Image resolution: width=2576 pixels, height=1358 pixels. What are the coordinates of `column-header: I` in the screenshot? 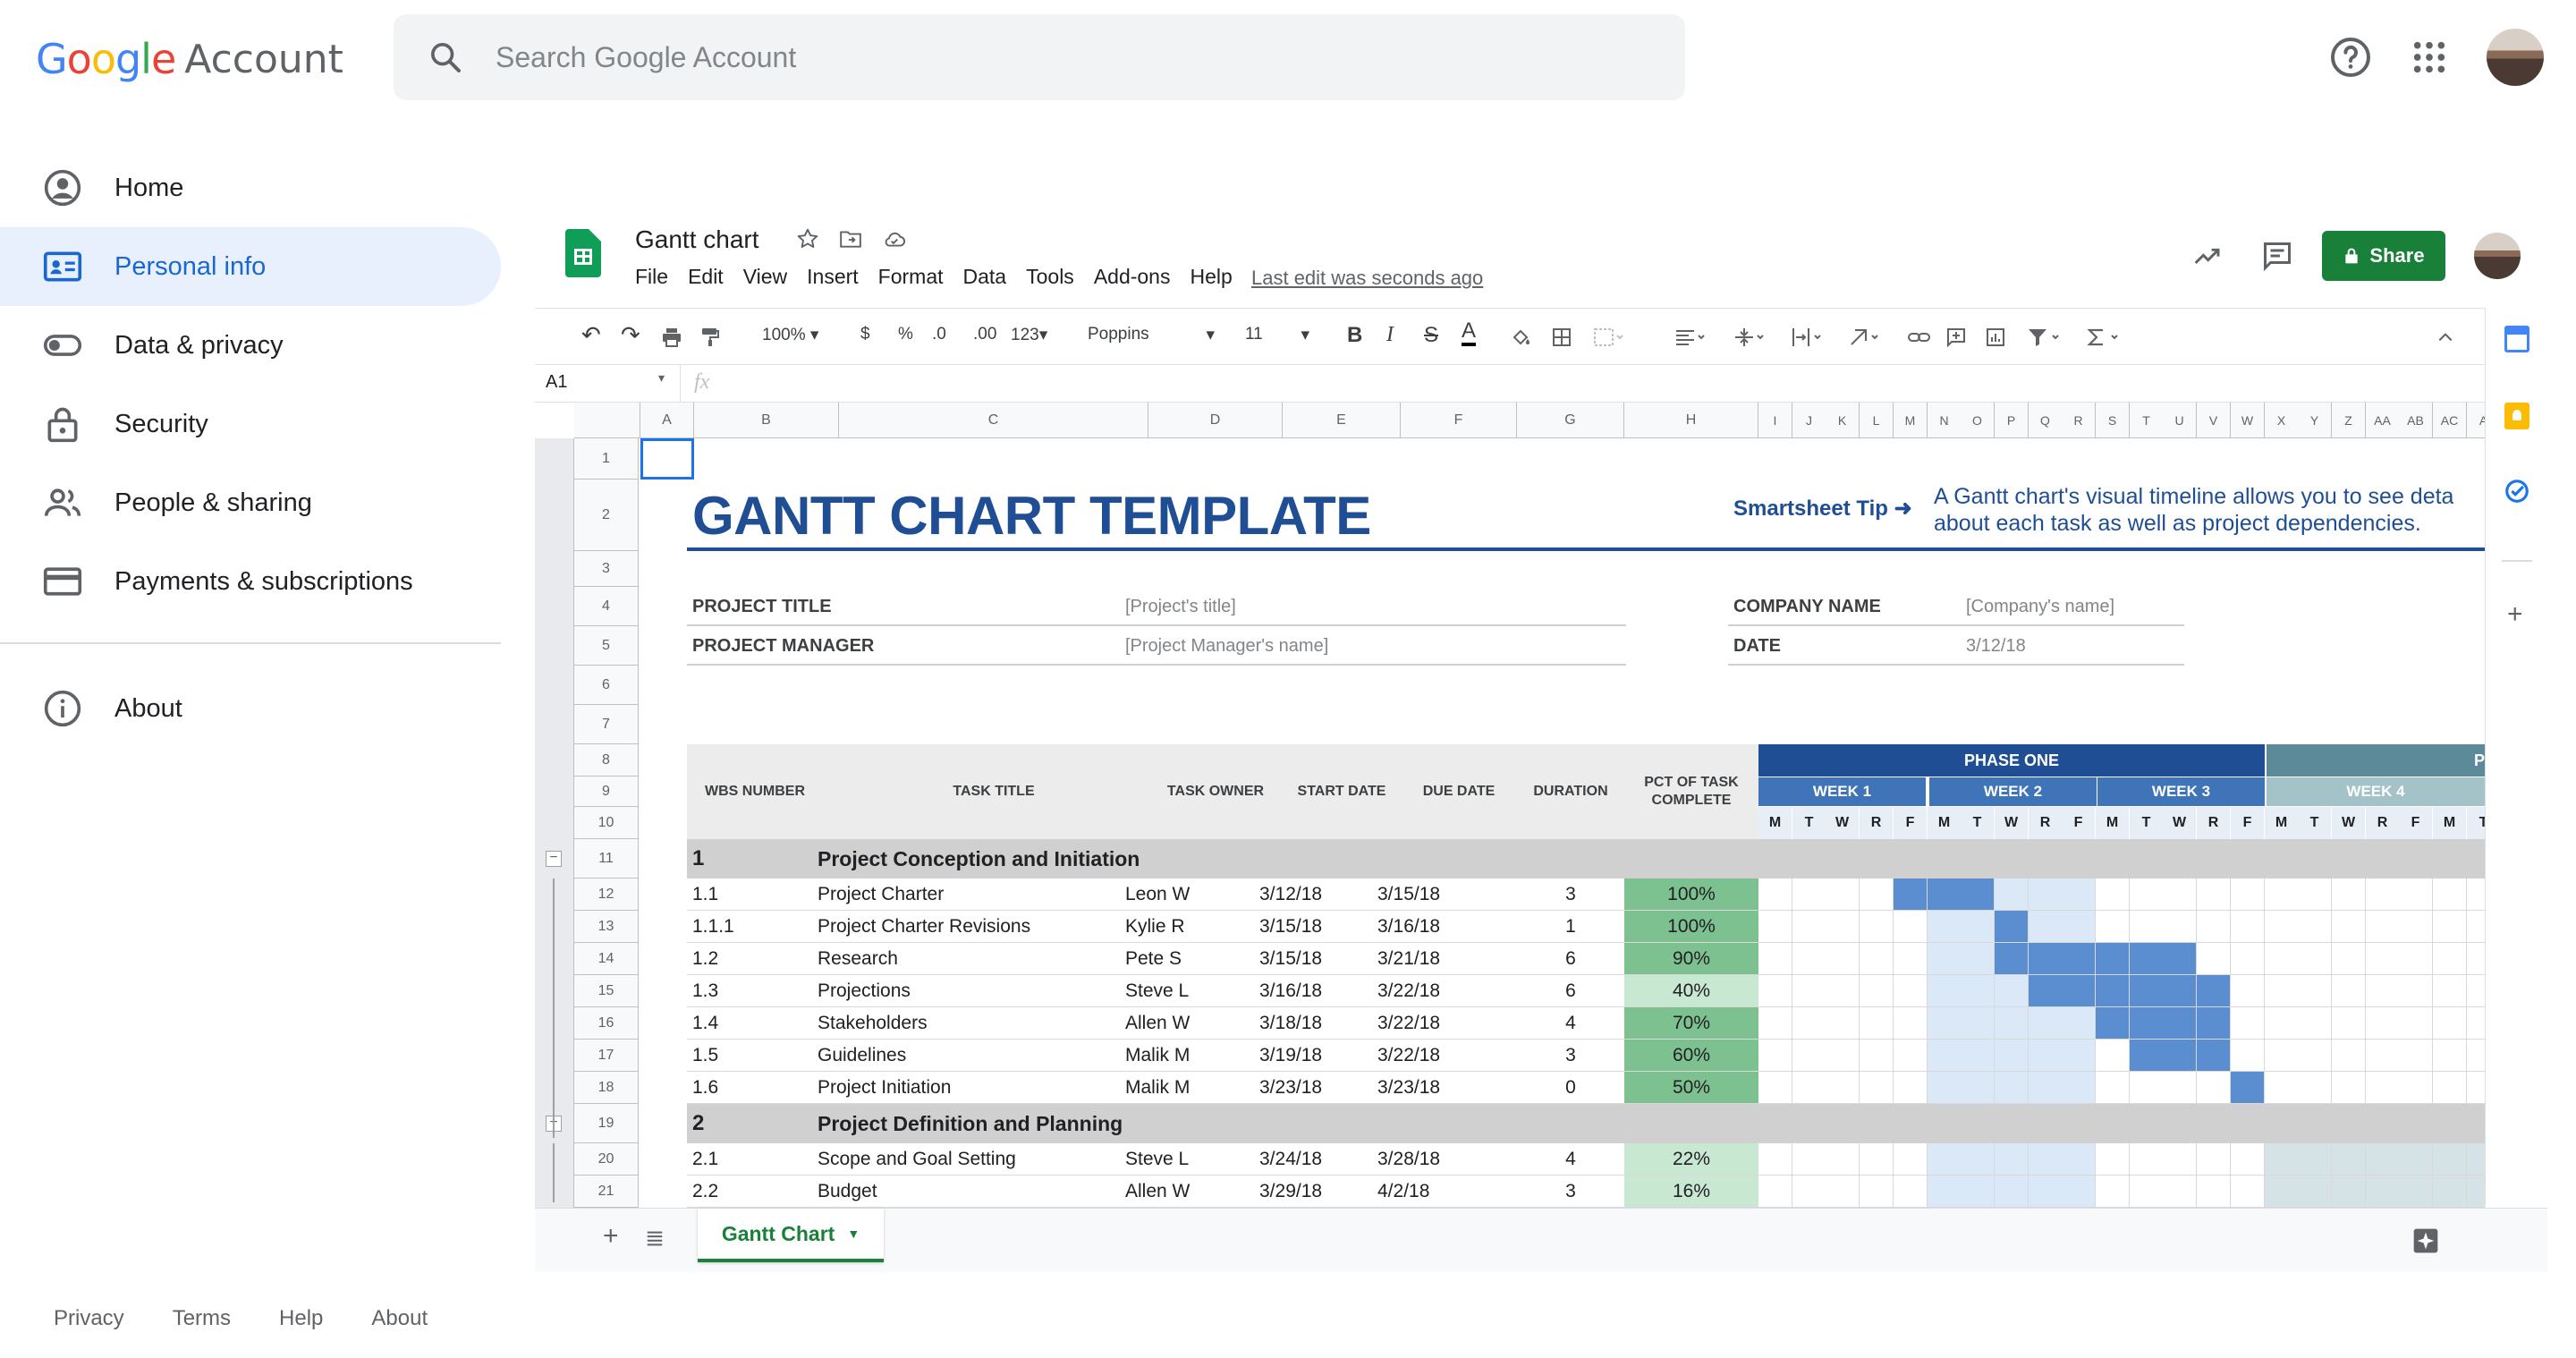 It's located at (1775, 420).